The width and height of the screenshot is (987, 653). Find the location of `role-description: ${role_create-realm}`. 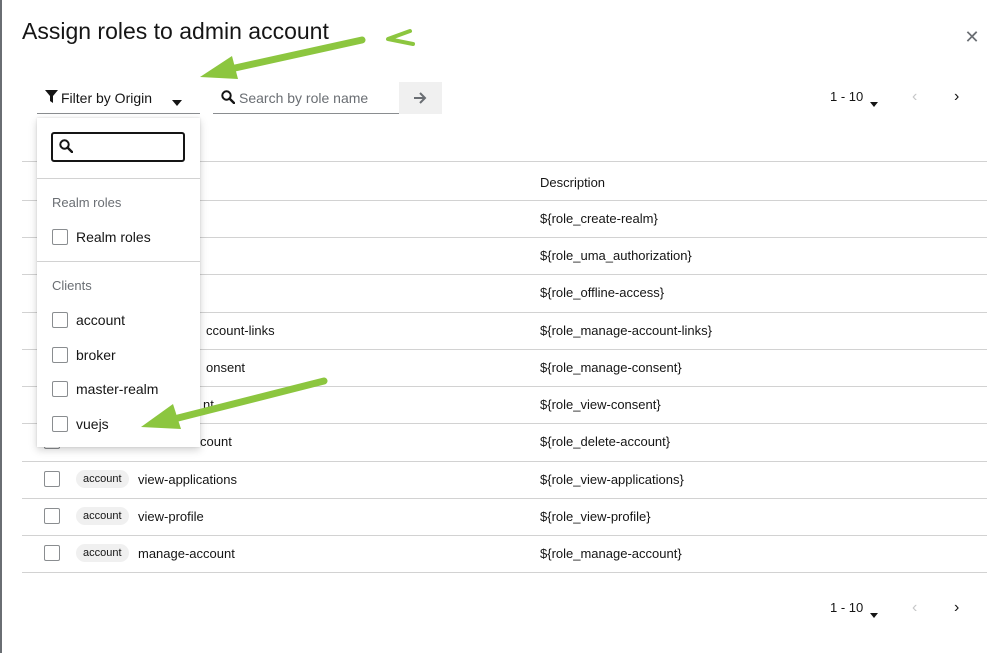

role-description: ${role_create-realm} is located at coordinates (599, 218).